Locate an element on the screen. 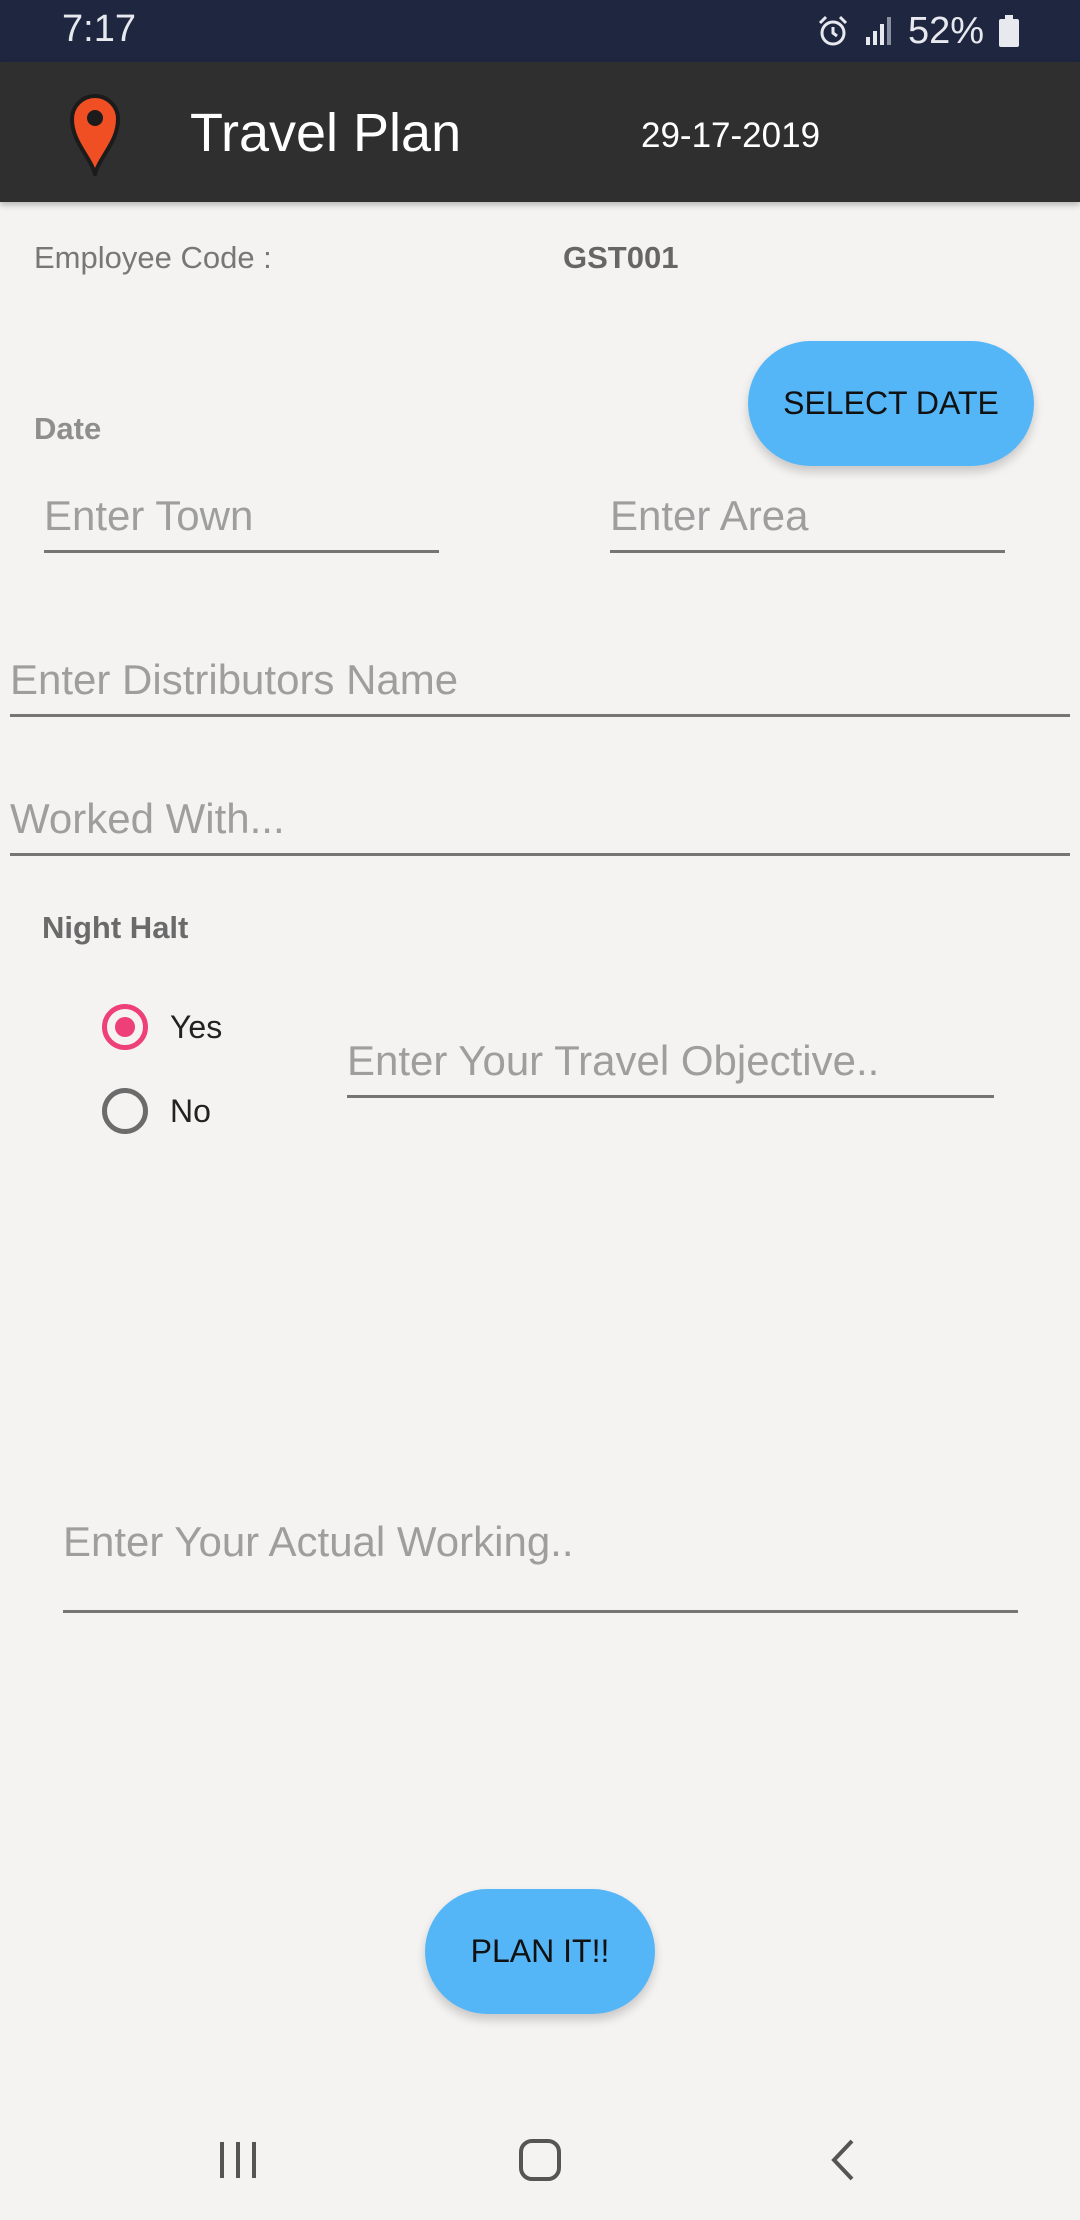  radio-no is located at coordinates (125, 1111).